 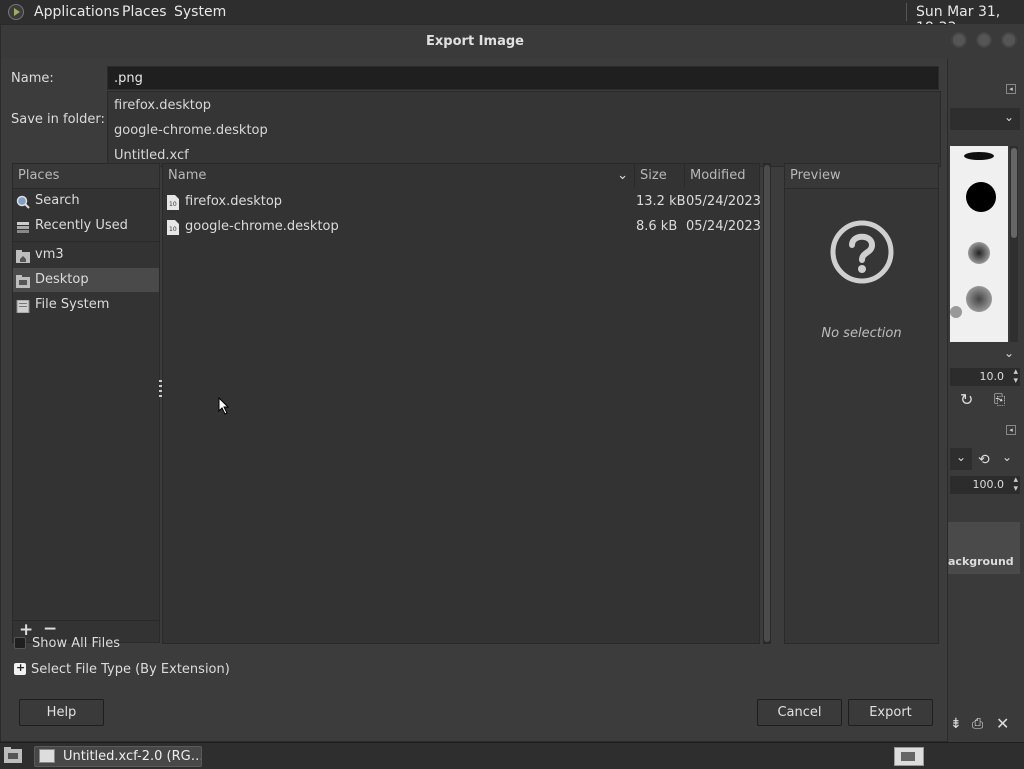 I want to click on show-all-files-label: Show All Files, so click(x=76, y=643).